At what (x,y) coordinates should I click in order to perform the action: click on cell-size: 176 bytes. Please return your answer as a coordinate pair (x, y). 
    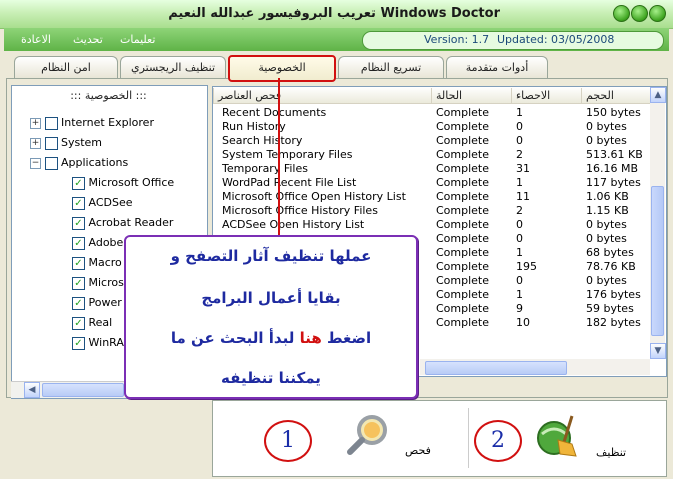
    Looking at the image, I should click on (613, 294).